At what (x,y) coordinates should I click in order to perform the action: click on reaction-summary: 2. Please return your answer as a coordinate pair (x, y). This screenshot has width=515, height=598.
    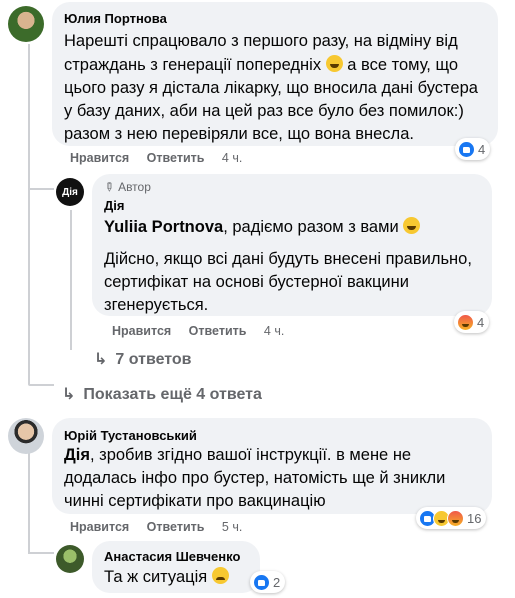
    Looking at the image, I should click on (268, 582).